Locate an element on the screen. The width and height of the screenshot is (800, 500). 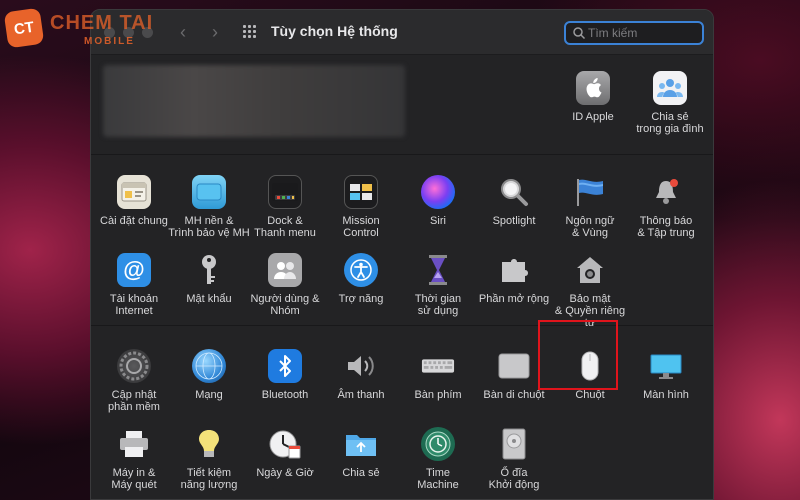
pref-mission-control: Mission Control is located at coordinates (361, 207).